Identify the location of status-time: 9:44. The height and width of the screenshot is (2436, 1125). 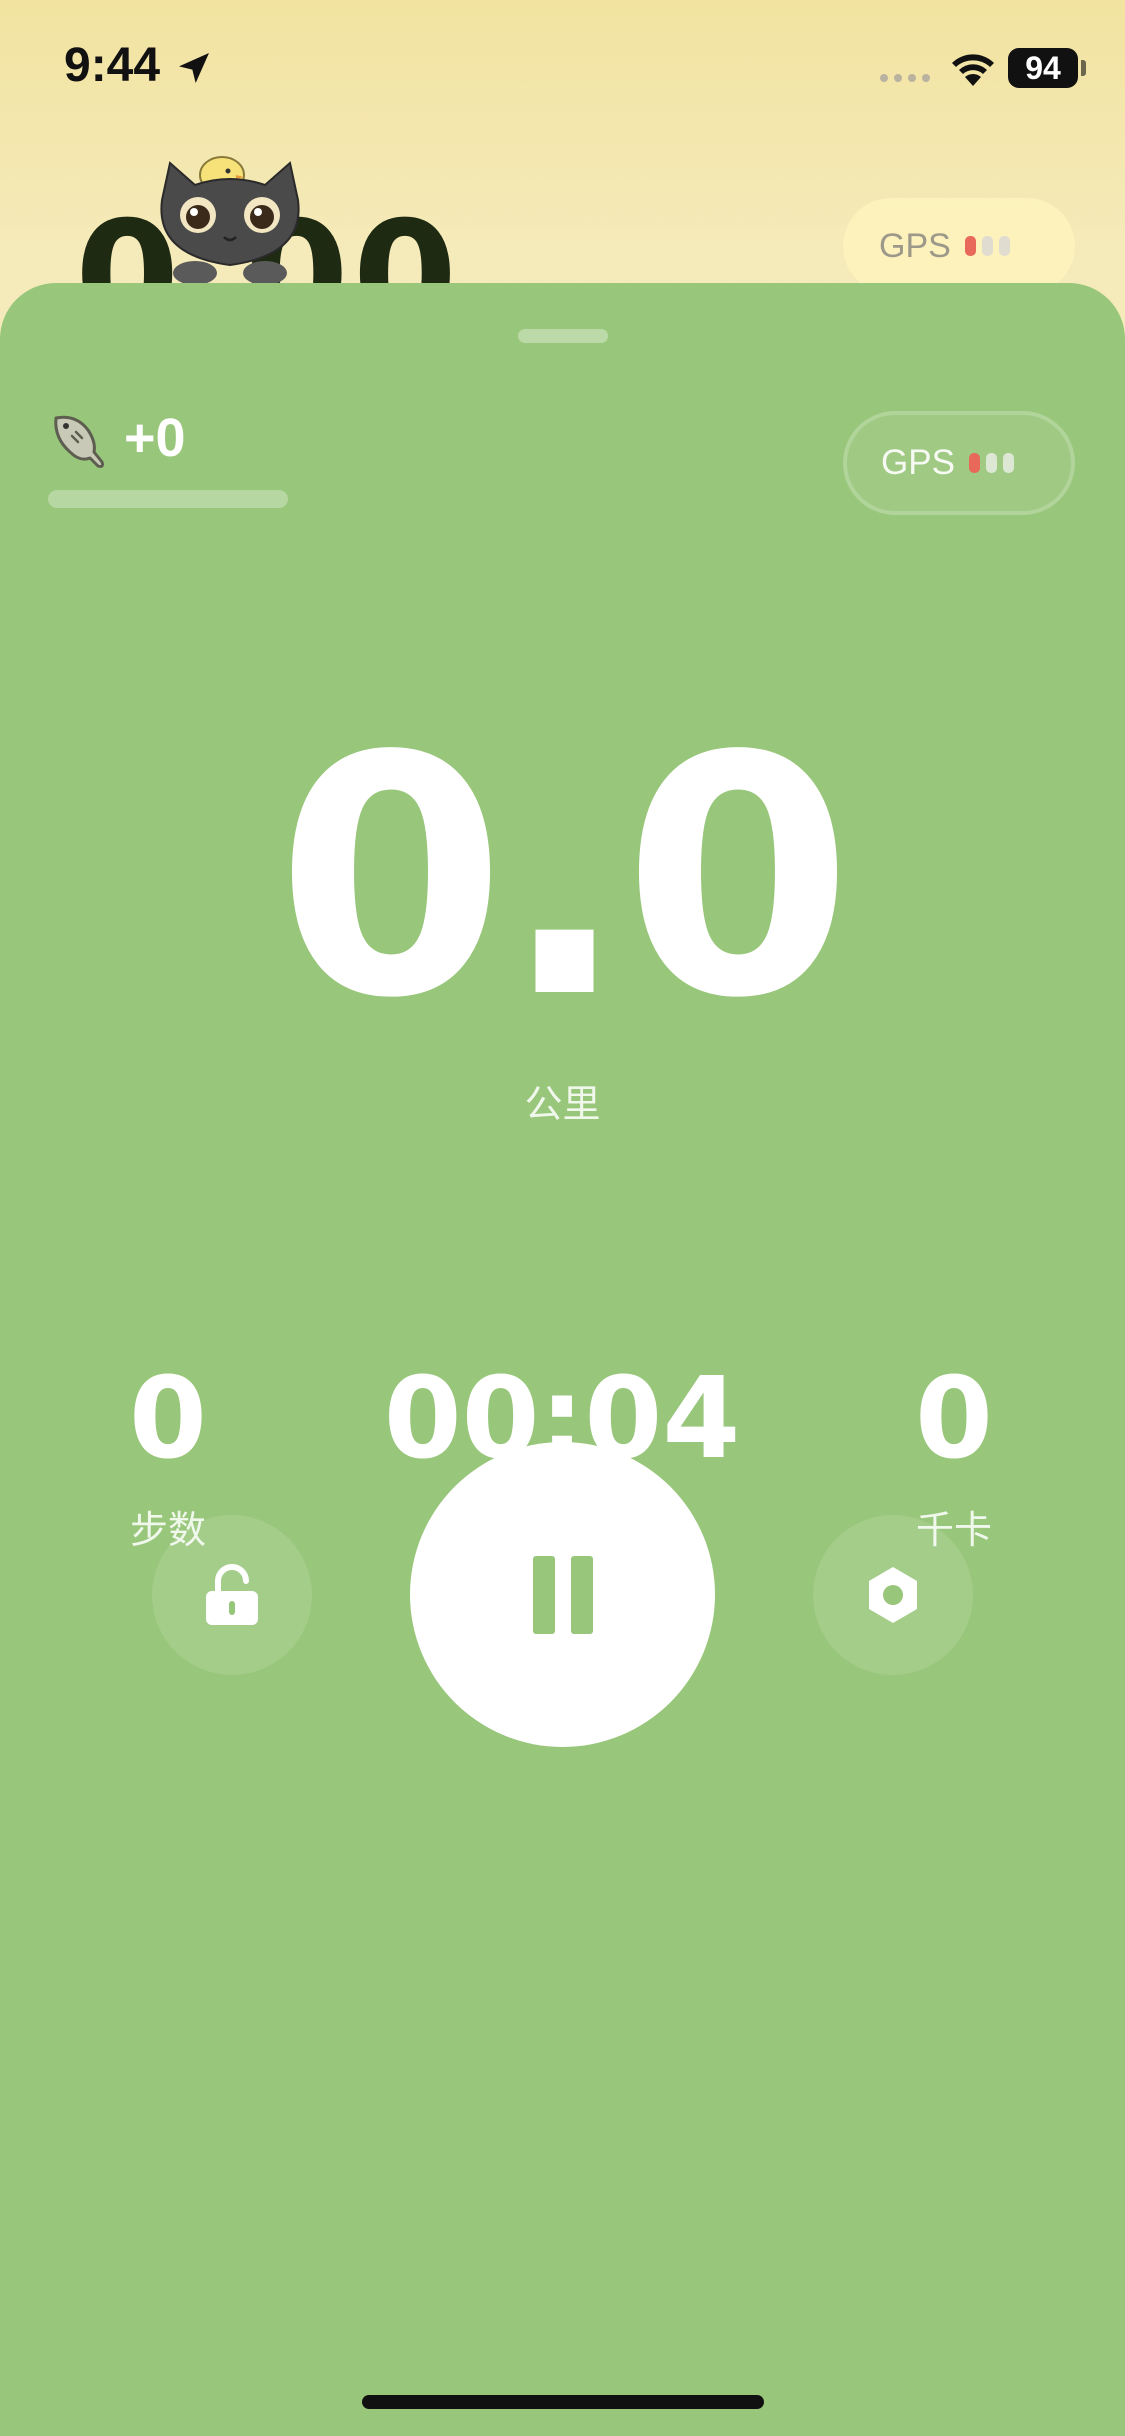
(112, 65).